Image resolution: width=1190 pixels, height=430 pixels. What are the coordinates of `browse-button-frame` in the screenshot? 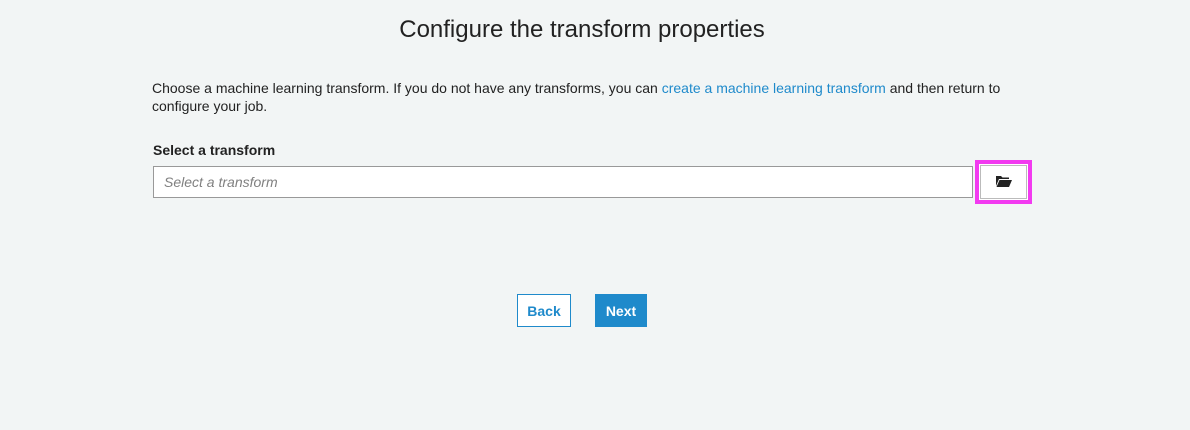 It's located at (1003, 182).